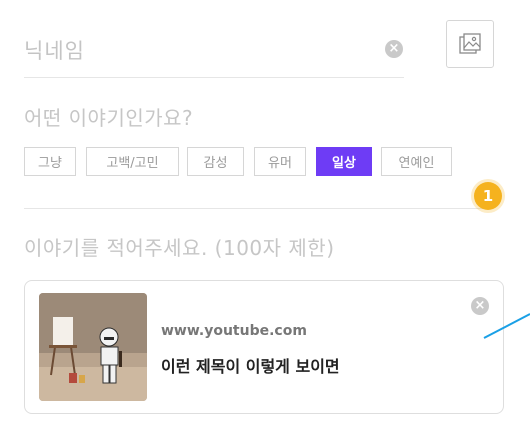 This screenshot has width=530, height=432. I want to click on image-upload-button, so click(470, 44).